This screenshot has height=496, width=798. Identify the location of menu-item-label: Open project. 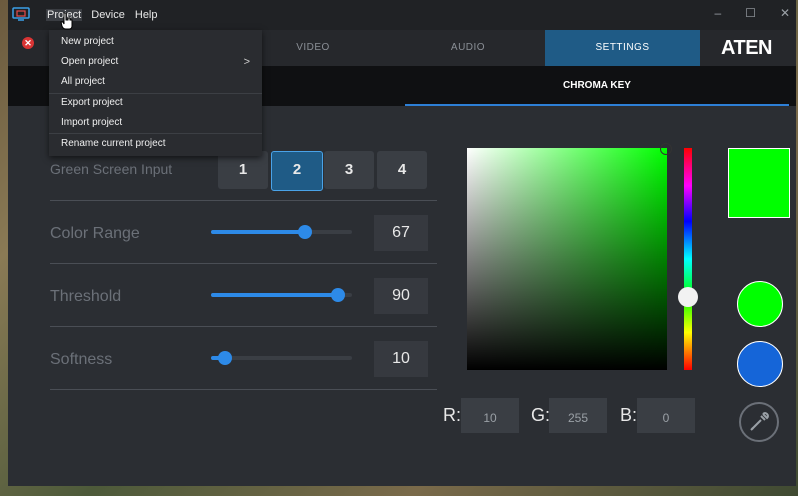
(90, 61).